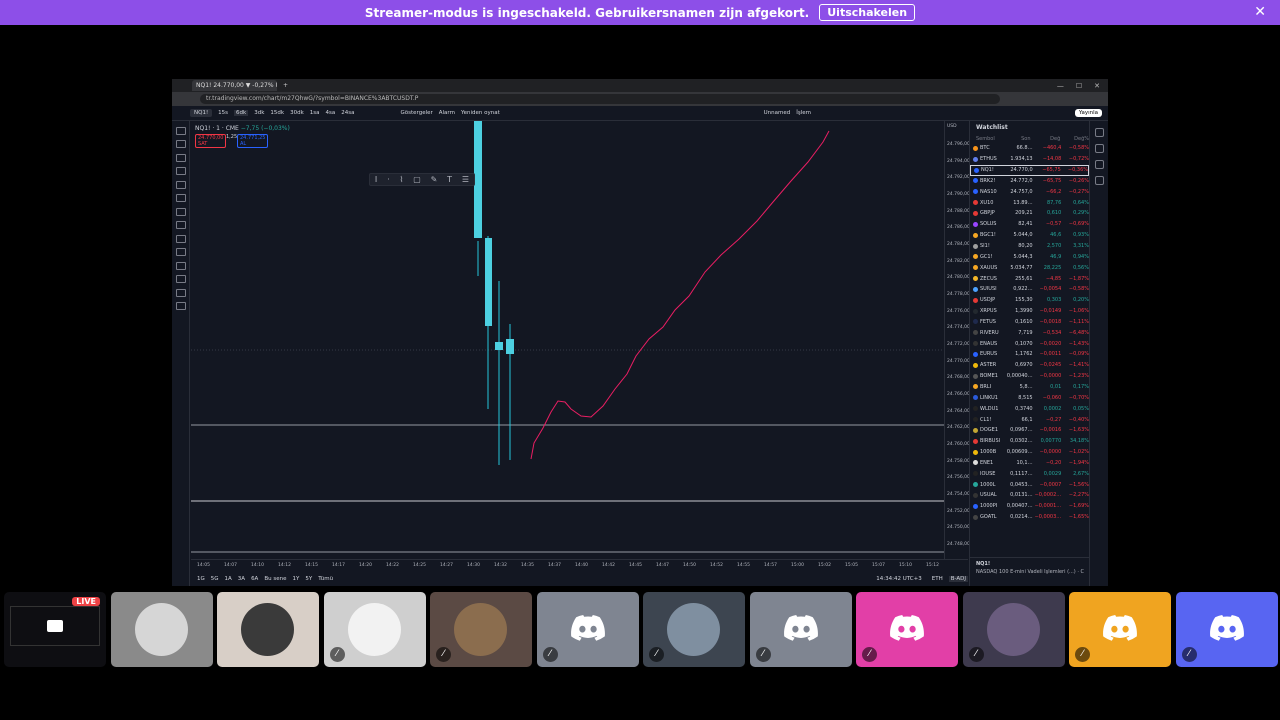 This screenshot has height=720, width=1280. I want to click on brush-tool-icon, so click(180, 198).